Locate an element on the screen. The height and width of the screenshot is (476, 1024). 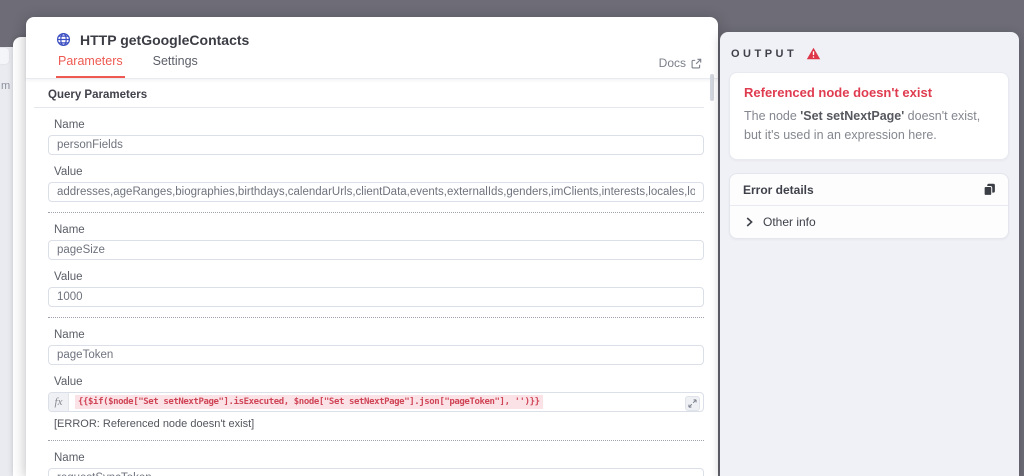
tab-parameters: Parameters is located at coordinates (90, 66).